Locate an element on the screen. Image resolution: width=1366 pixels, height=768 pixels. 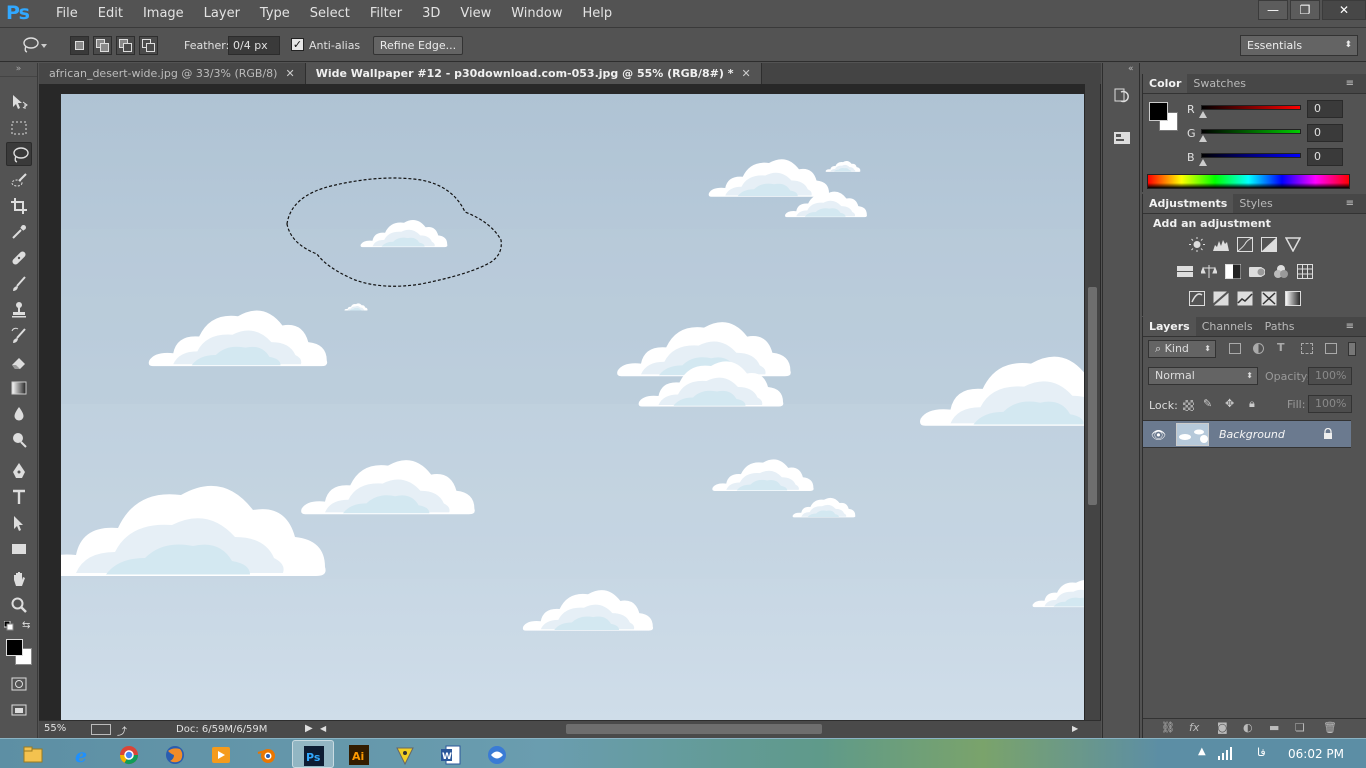
quick-mask-icon is located at coordinates (19, 684).